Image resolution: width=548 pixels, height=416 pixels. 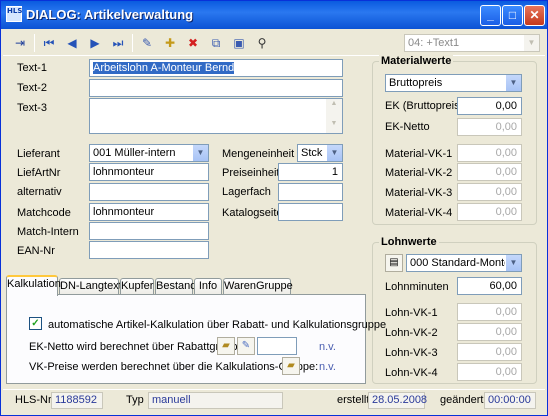 What do you see at coordinates (258, 154) in the screenshot?
I see `mengeneinheit-label: Mengeneinheit` at bounding box center [258, 154].